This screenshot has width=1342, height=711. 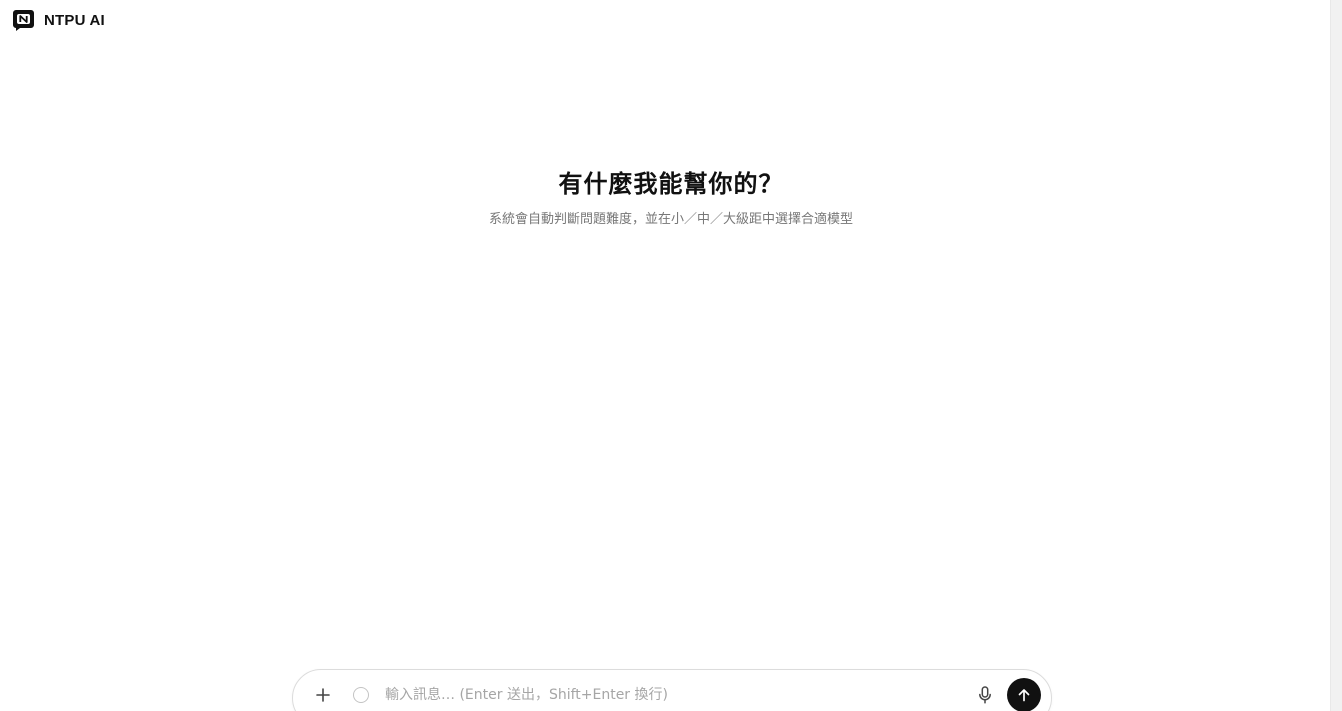 I want to click on arrow-up-icon, so click(x=1024, y=695).